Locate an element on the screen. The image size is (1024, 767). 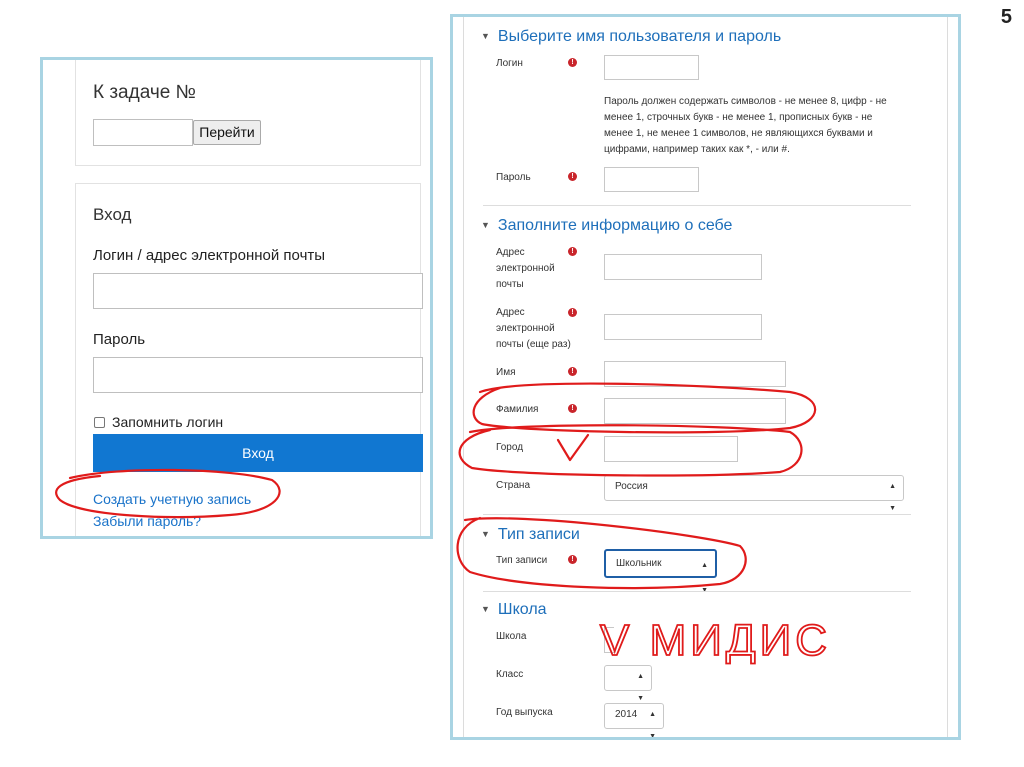
go-button: Перейти is located at coordinates (227, 132).